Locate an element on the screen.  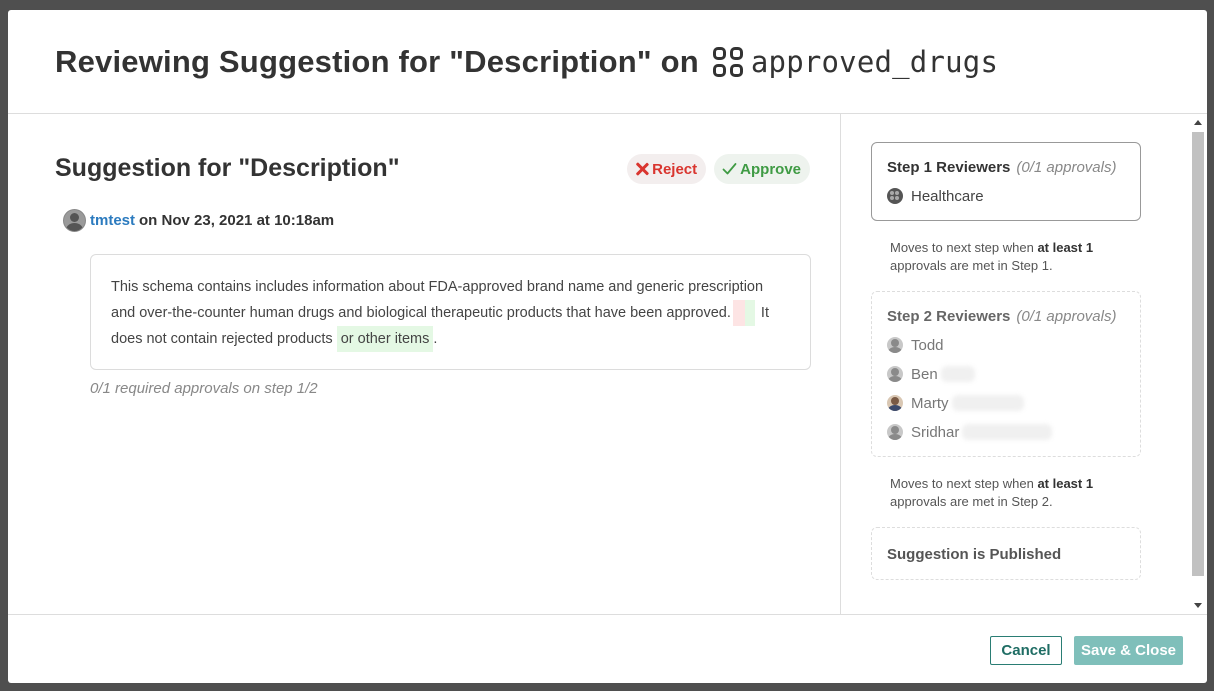
reject-button: Reject is located at coordinates (667, 169).